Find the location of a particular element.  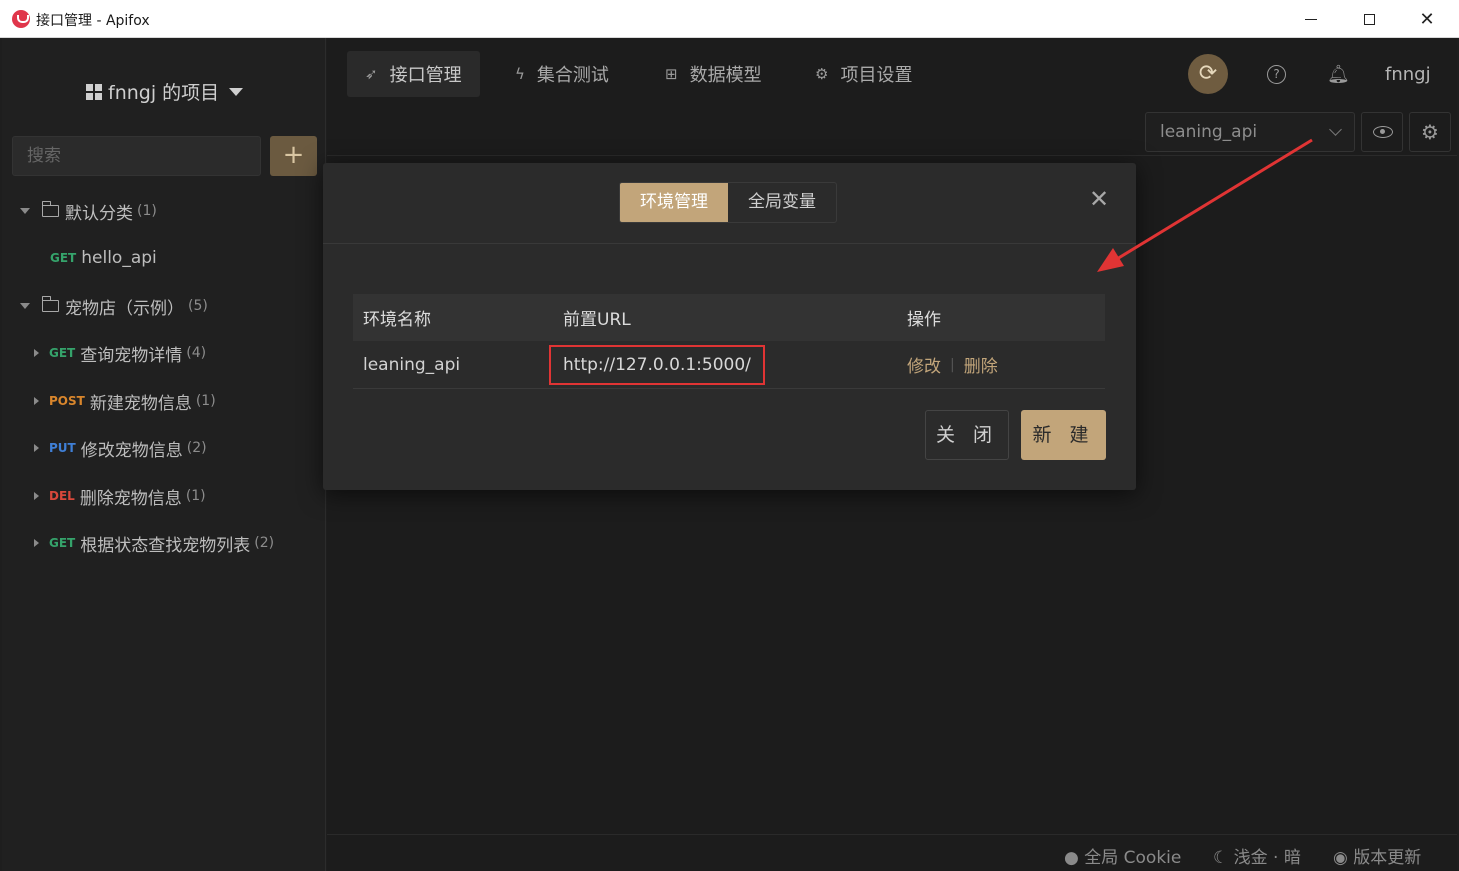

dialog-close-icon: ✕ is located at coordinates (1099, 199).